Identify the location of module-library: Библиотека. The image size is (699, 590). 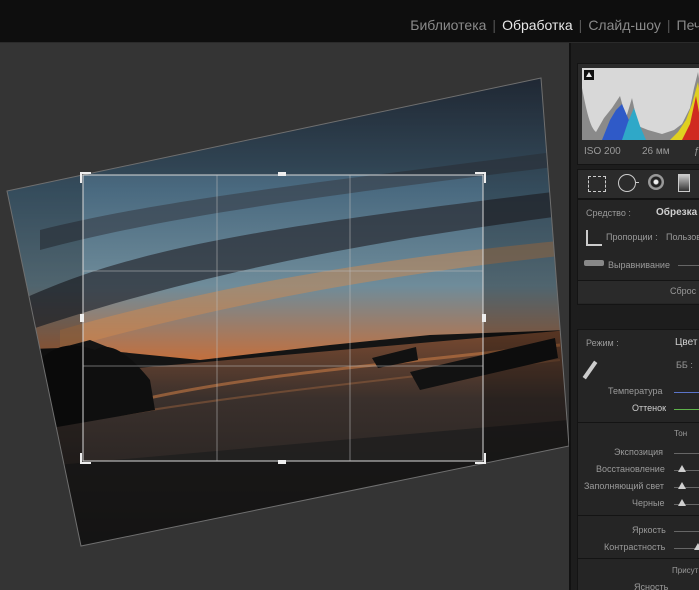
(448, 25).